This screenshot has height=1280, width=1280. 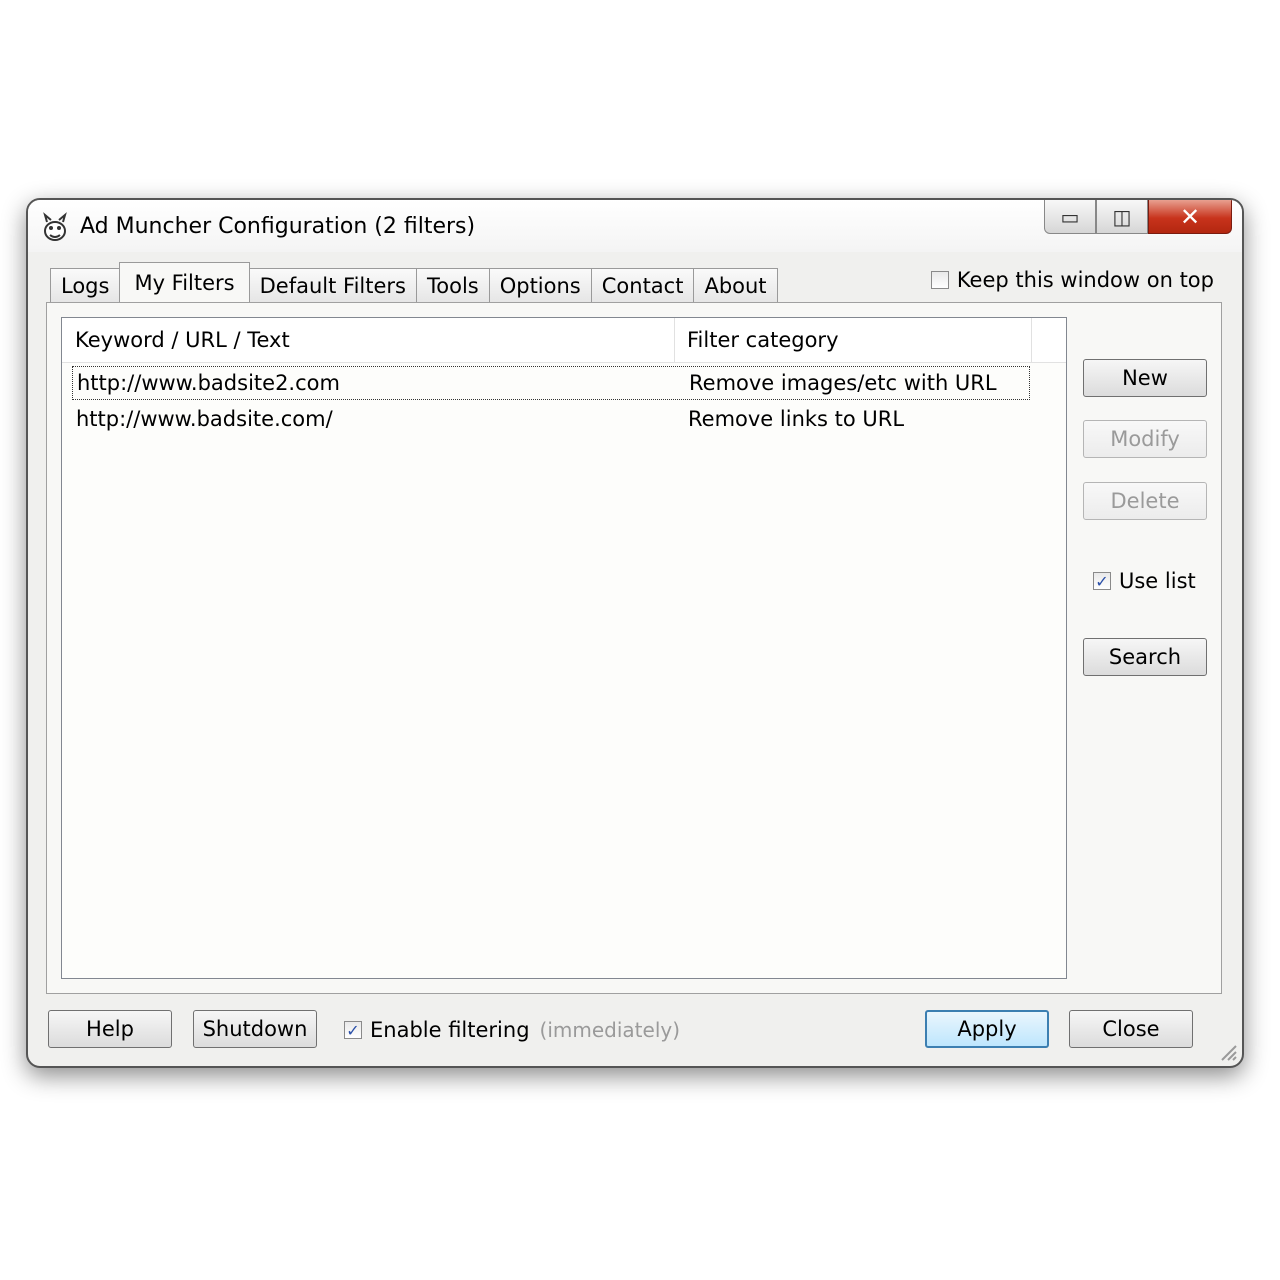 I want to click on minimize-button: ▭, so click(x=1070, y=217).